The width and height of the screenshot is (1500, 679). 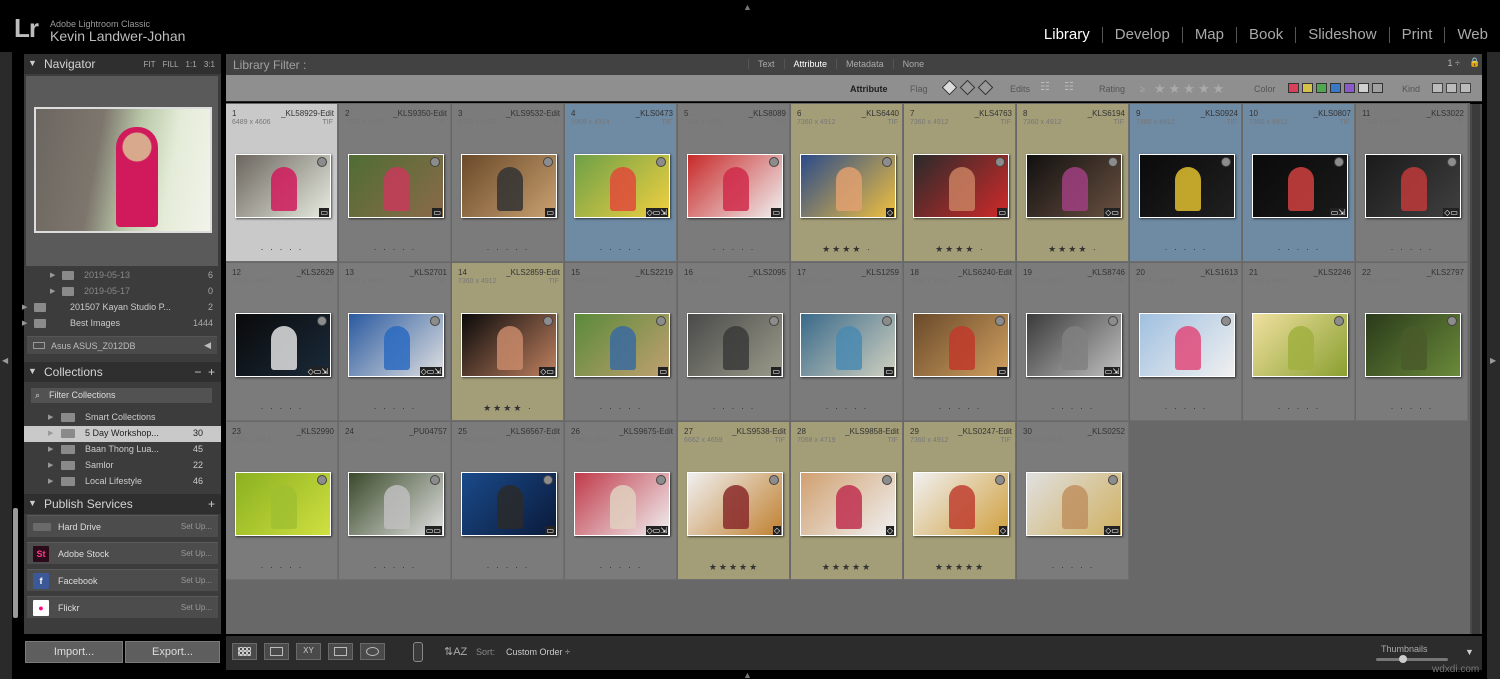 I want to click on collection-row: ▶Local Lifestyle46, so click(x=122, y=482).